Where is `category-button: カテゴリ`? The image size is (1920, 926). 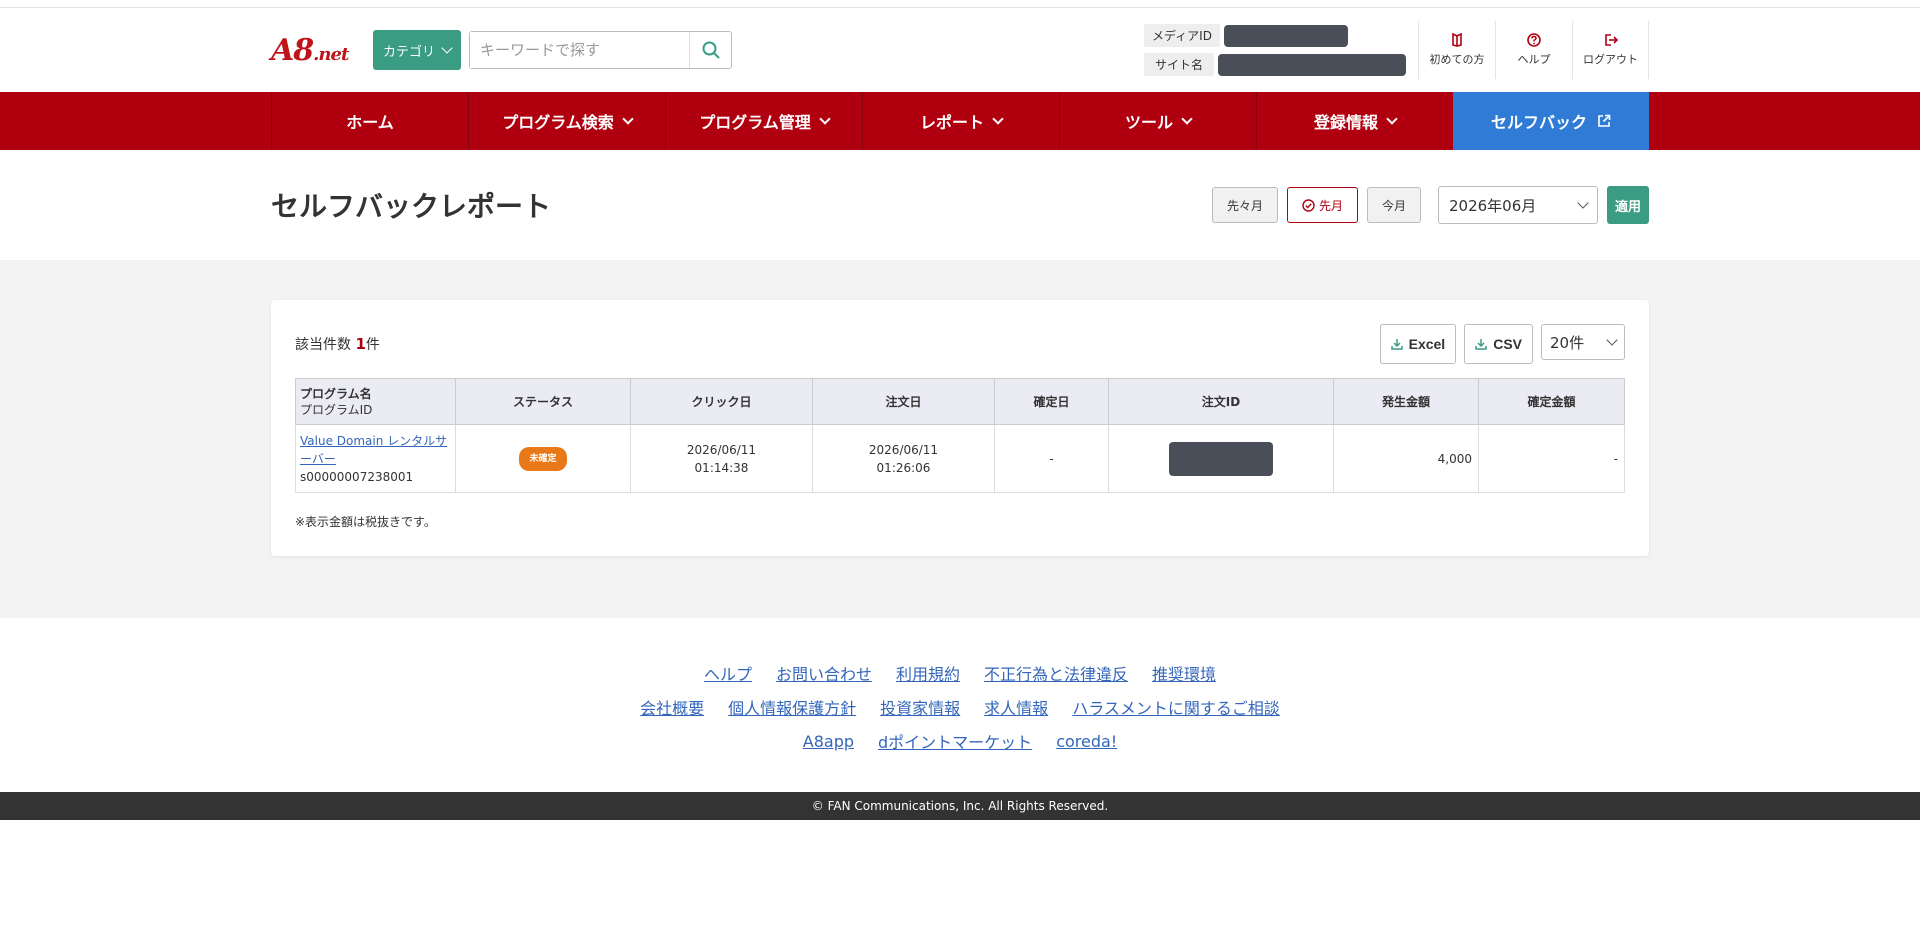
category-button: カテゴリ is located at coordinates (417, 50).